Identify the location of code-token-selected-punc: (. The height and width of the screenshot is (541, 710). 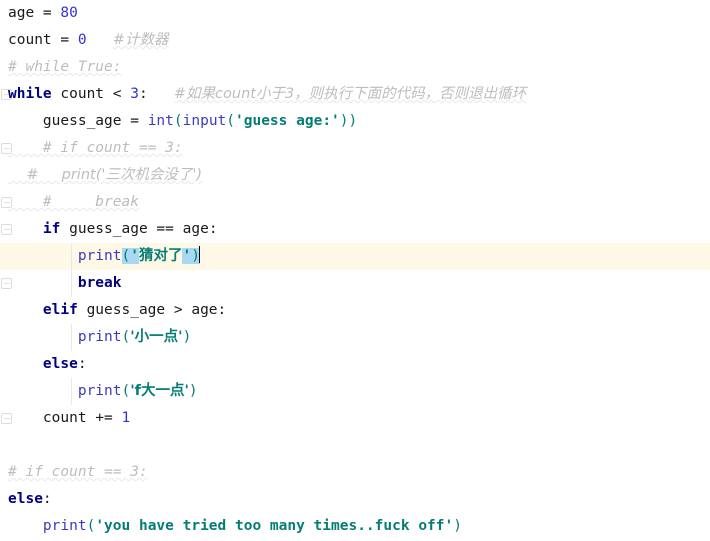
(126, 256).